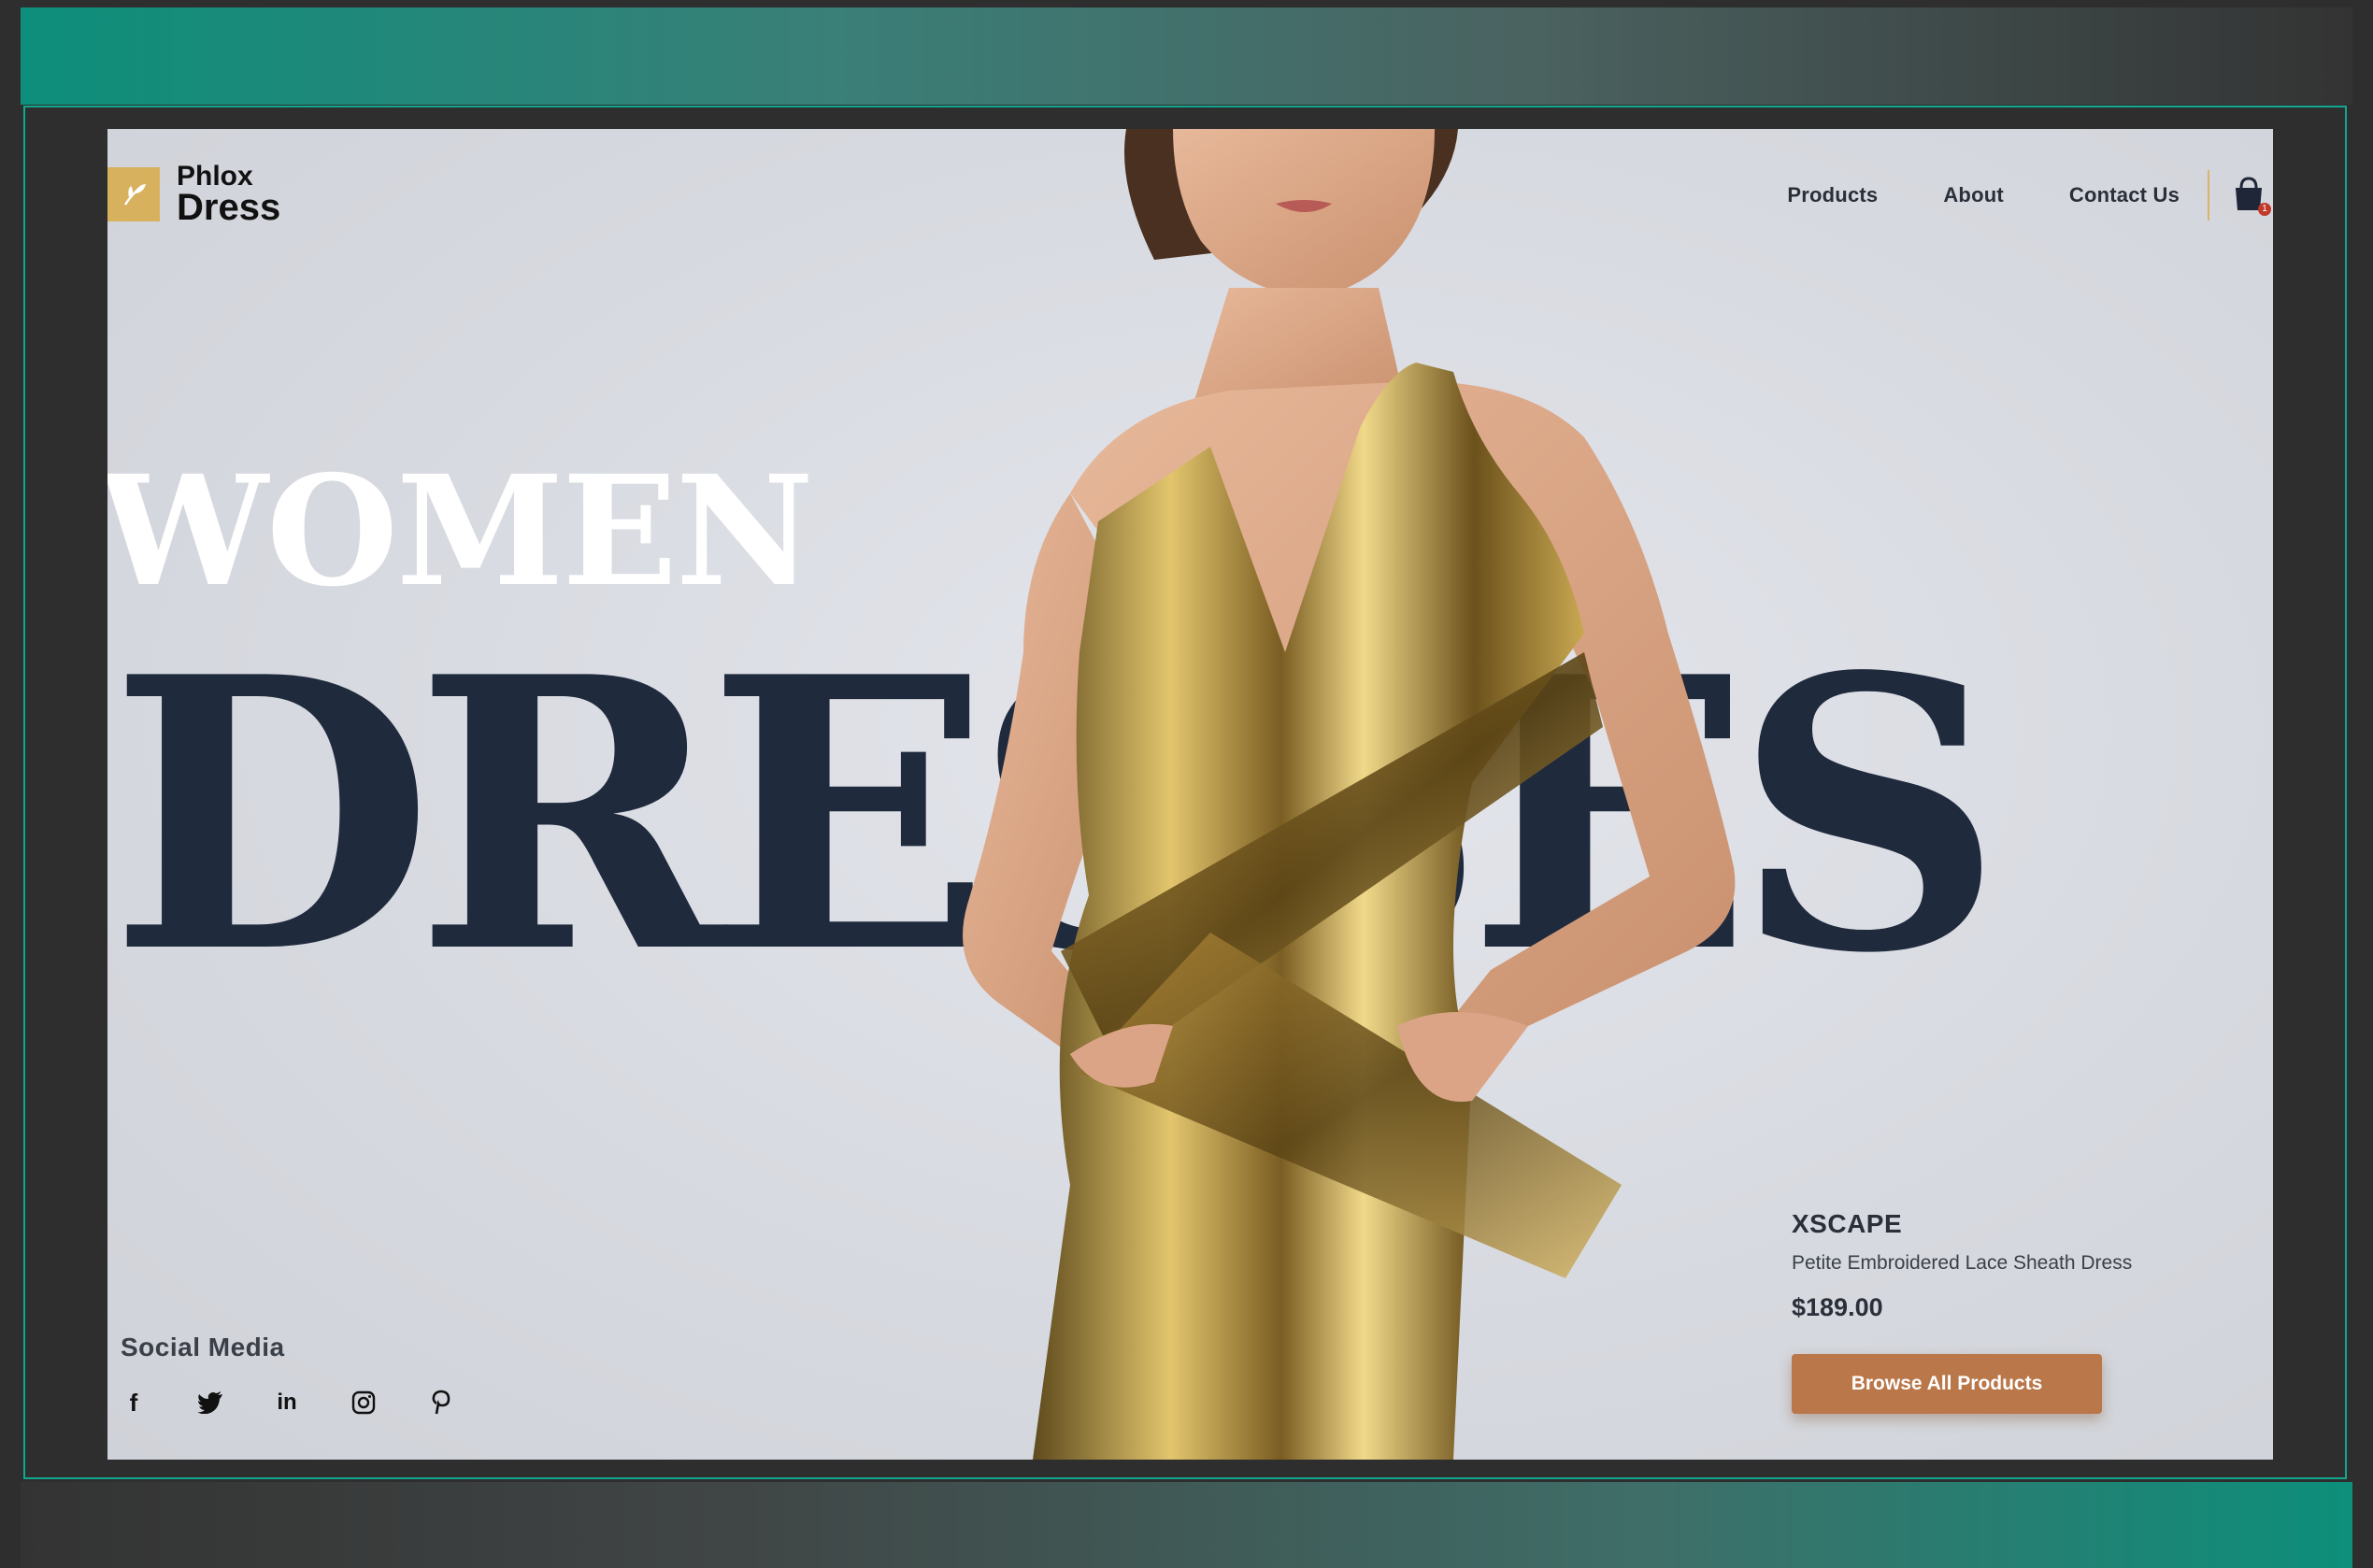 The width and height of the screenshot is (2373, 1568). What do you see at coordinates (1974, 195) in the screenshot?
I see `nav-link-about: About` at bounding box center [1974, 195].